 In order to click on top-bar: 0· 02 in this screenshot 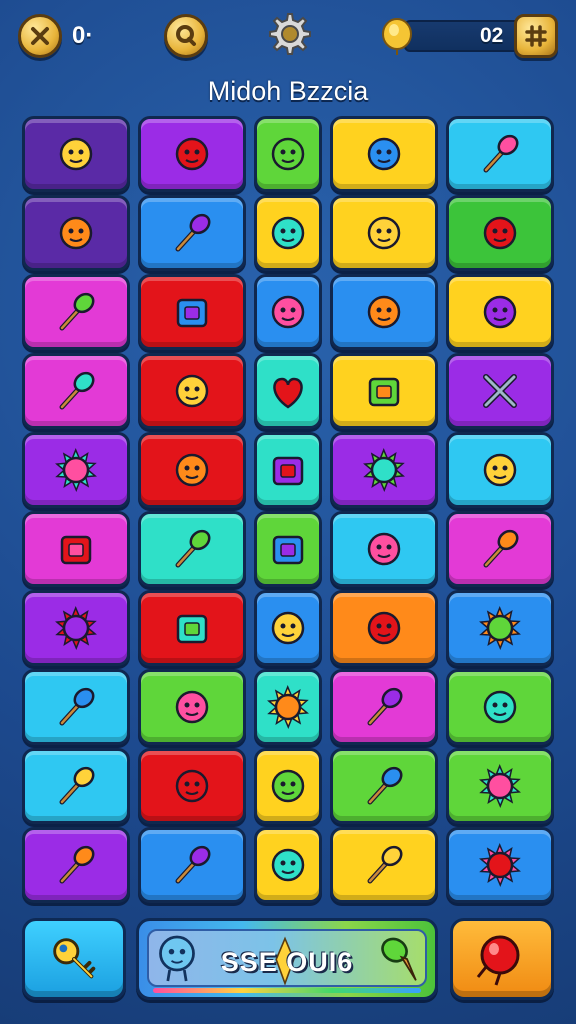, I will do `click(288, 38)`.